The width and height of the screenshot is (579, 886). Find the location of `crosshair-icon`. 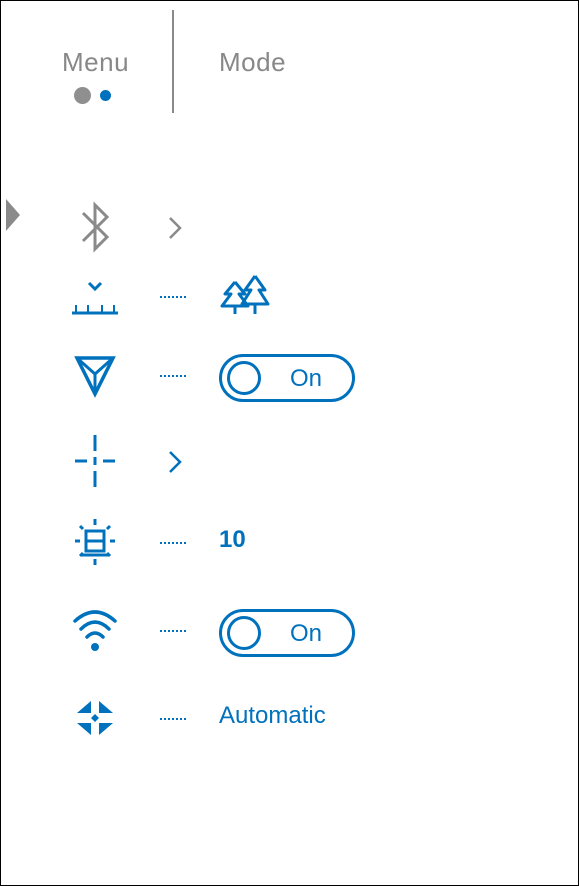

crosshair-icon is located at coordinates (95, 461).